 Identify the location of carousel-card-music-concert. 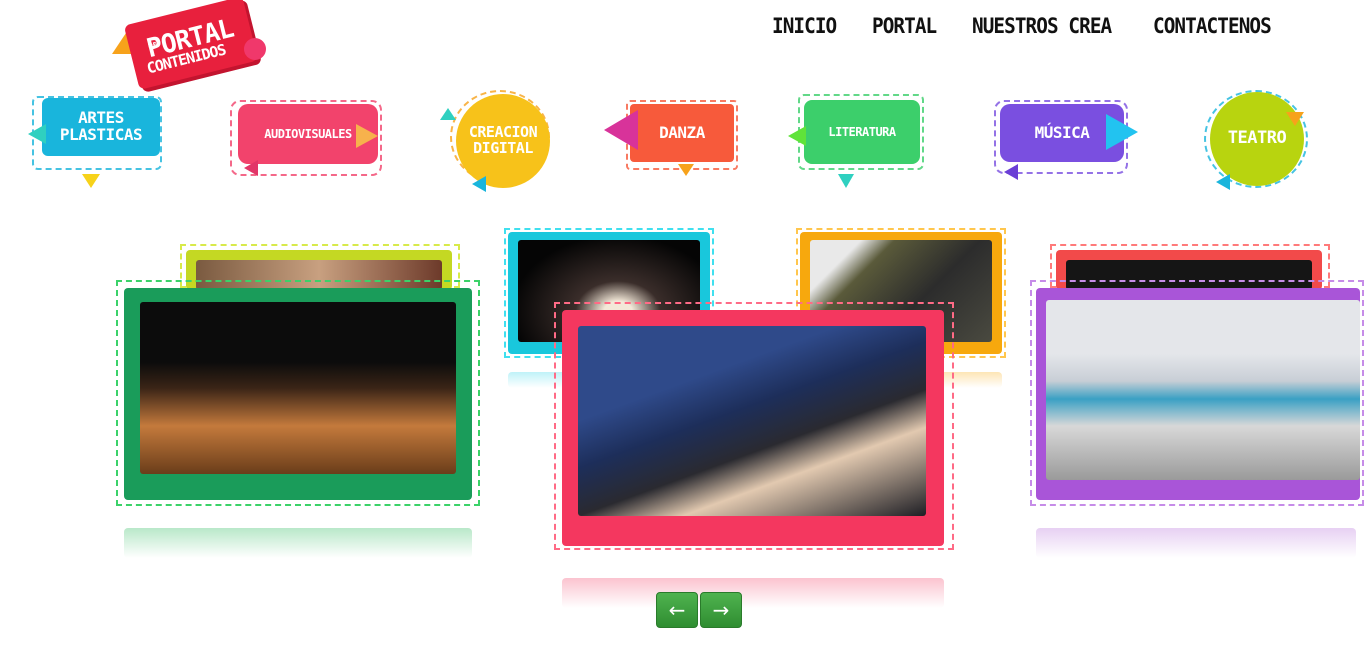
(299, 394).